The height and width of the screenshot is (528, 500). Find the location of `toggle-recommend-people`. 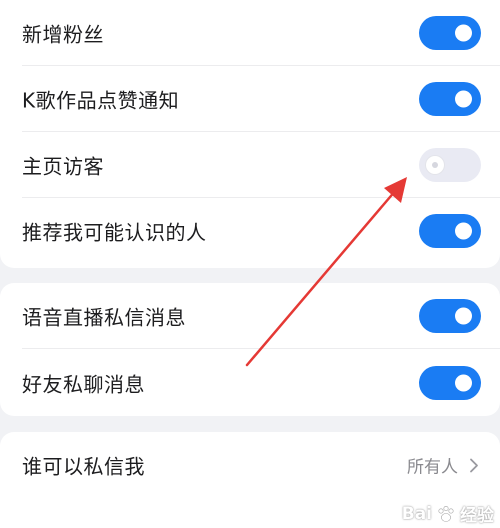

toggle-recommend-people is located at coordinates (450, 231).